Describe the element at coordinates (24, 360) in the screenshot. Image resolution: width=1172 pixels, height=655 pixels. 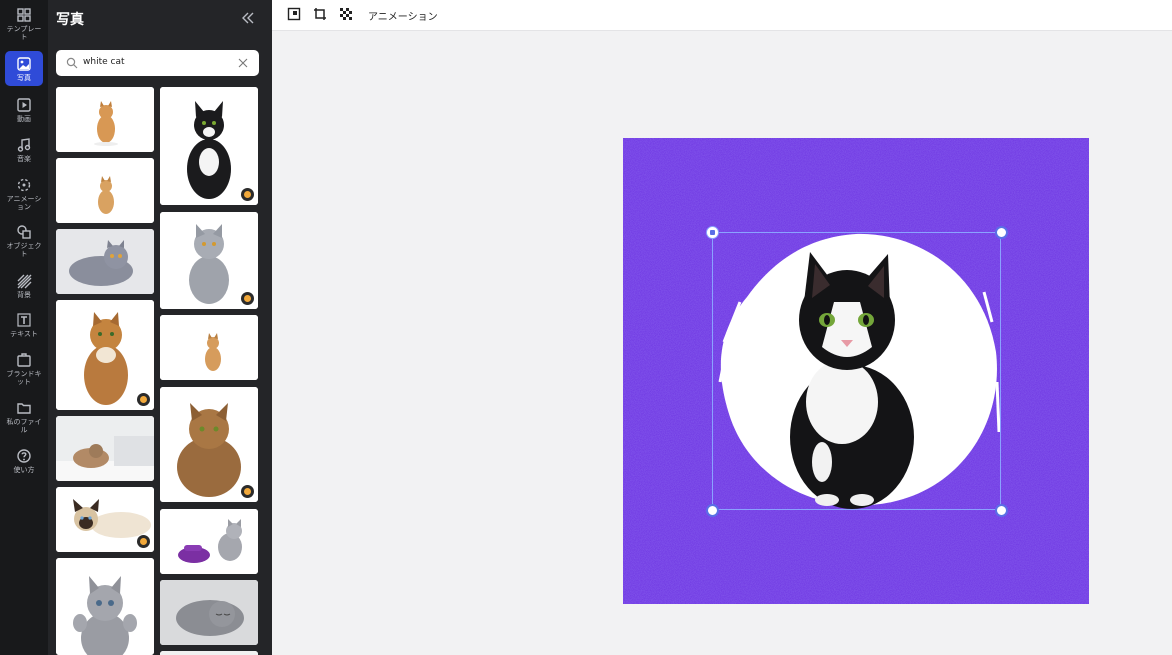
I see `briefcase-icon` at that location.